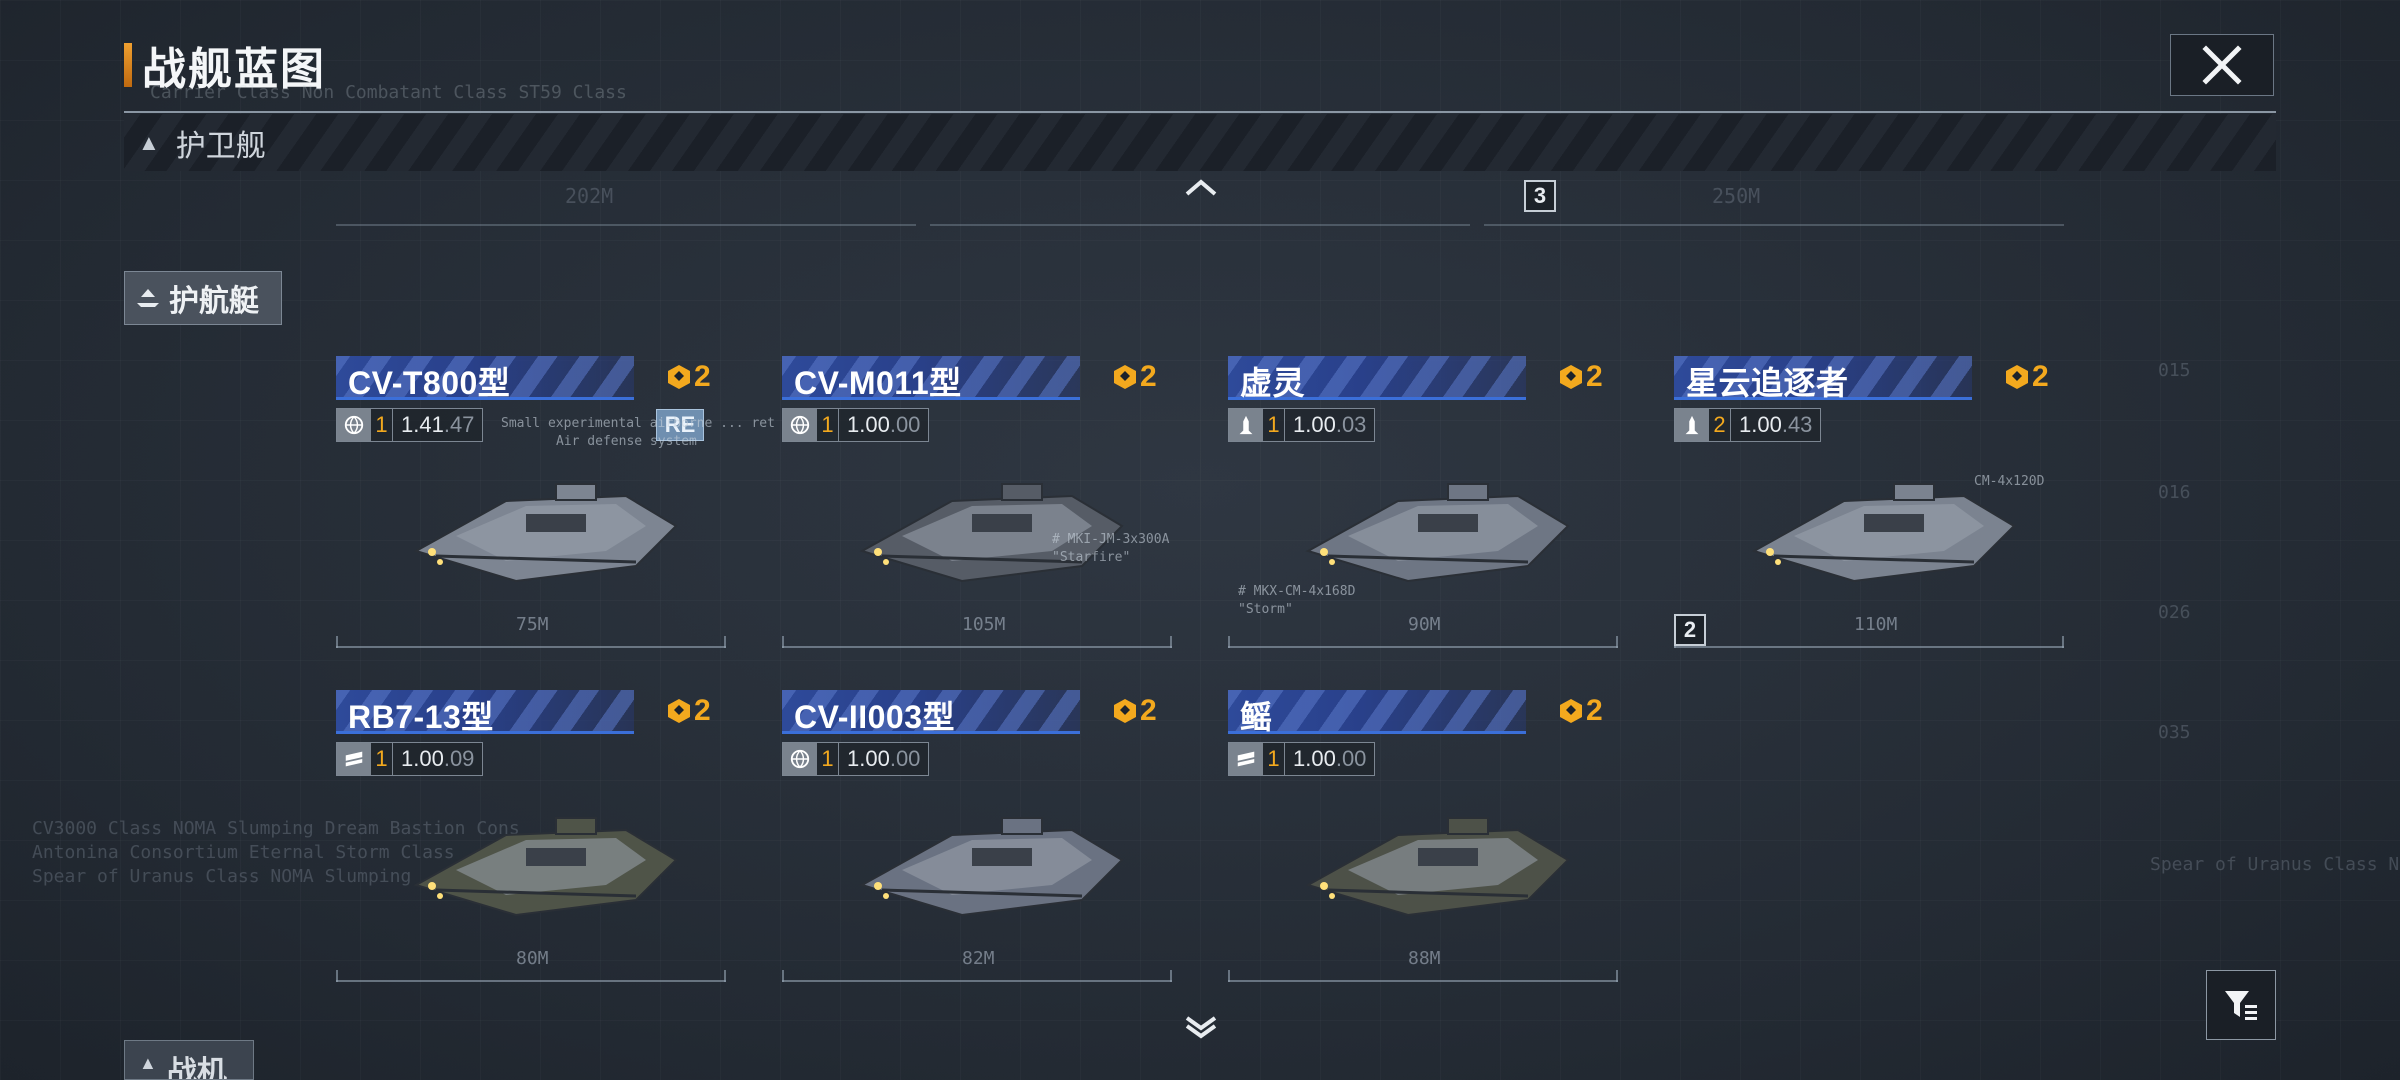 Image resolution: width=2400 pixels, height=1080 pixels. I want to click on weapon-annotation: # MKX-CM-4x168D, so click(1297, 591).